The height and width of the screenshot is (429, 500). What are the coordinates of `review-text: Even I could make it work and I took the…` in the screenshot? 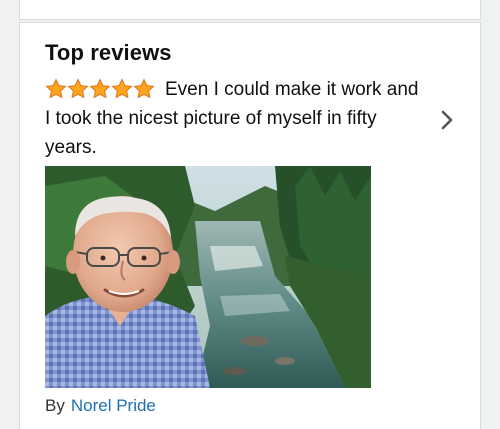 It's located at (232, 118).